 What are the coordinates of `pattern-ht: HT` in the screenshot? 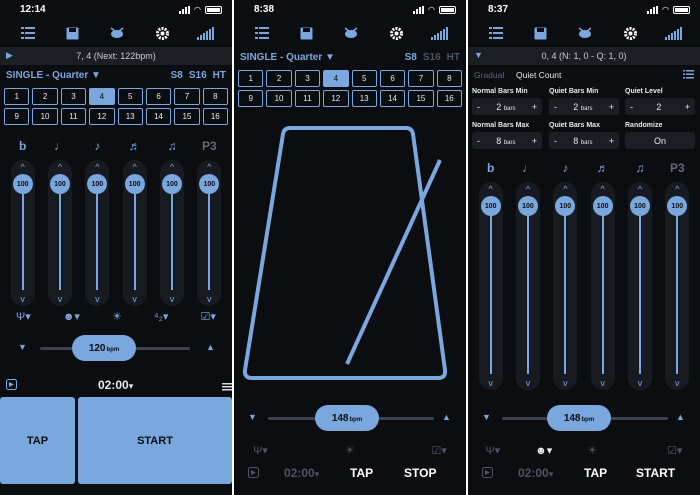 It's located at (219, 75).